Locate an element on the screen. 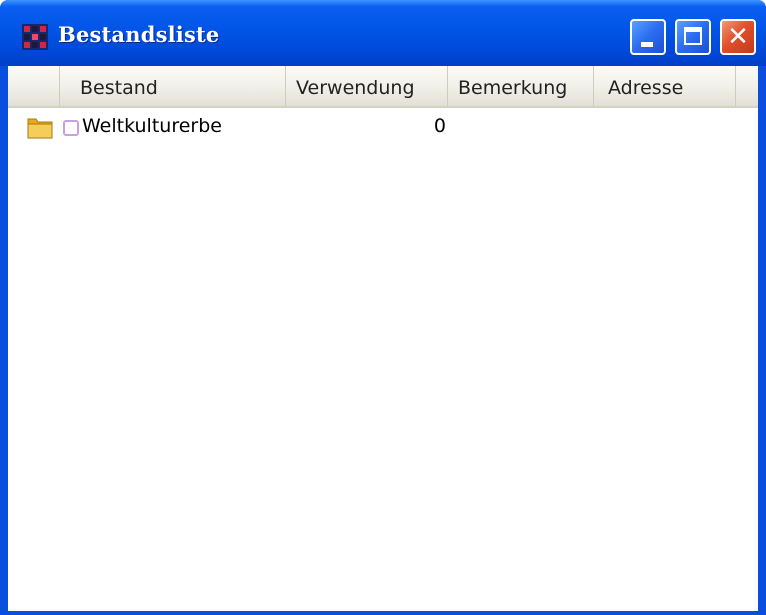 This screenshot has height=615, width=766. window-title: Bestandsliste is located at coordinates (139, 34).